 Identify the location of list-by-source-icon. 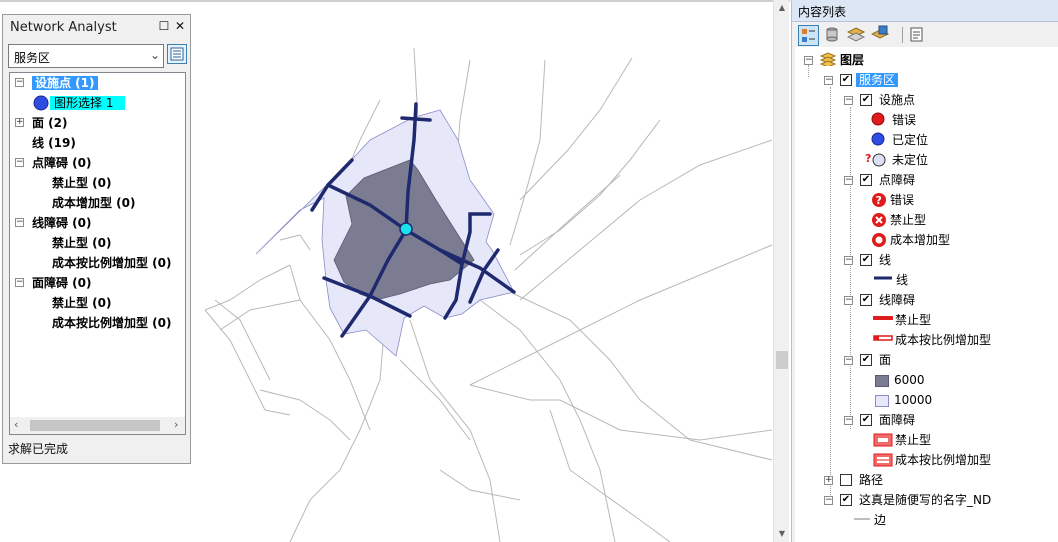
(832, 35).